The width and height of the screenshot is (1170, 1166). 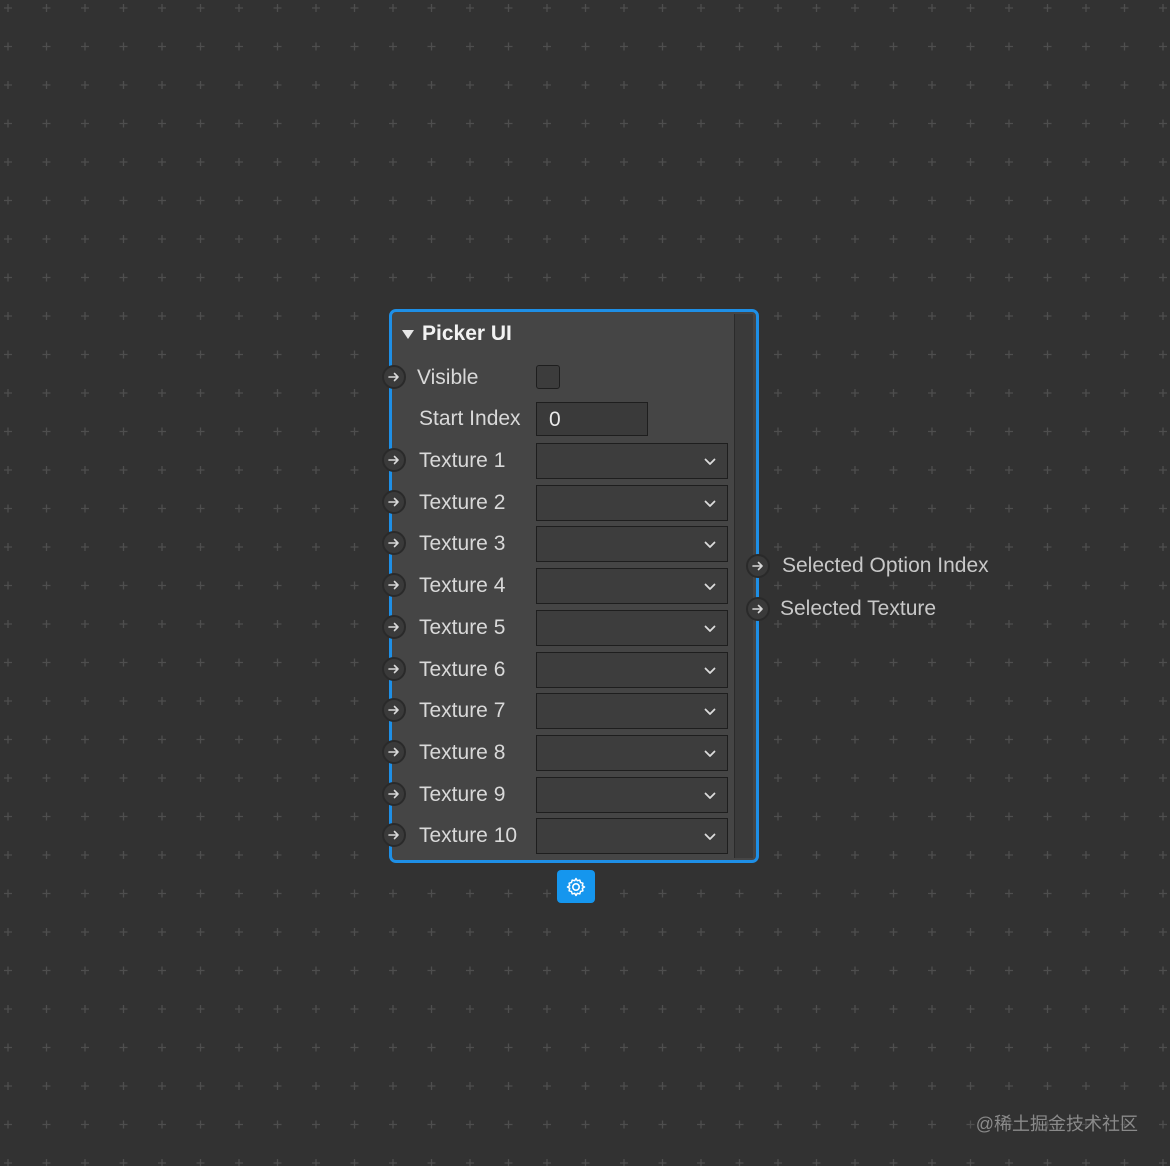 I want to click on texture-1-dropdown, so click(x=632, y=461).